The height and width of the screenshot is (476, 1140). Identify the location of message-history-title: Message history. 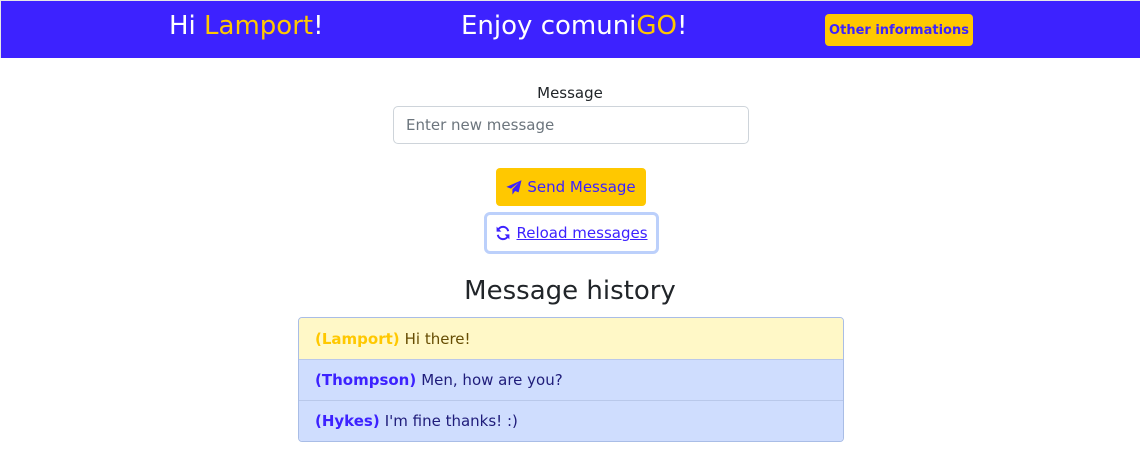
(570, 291).